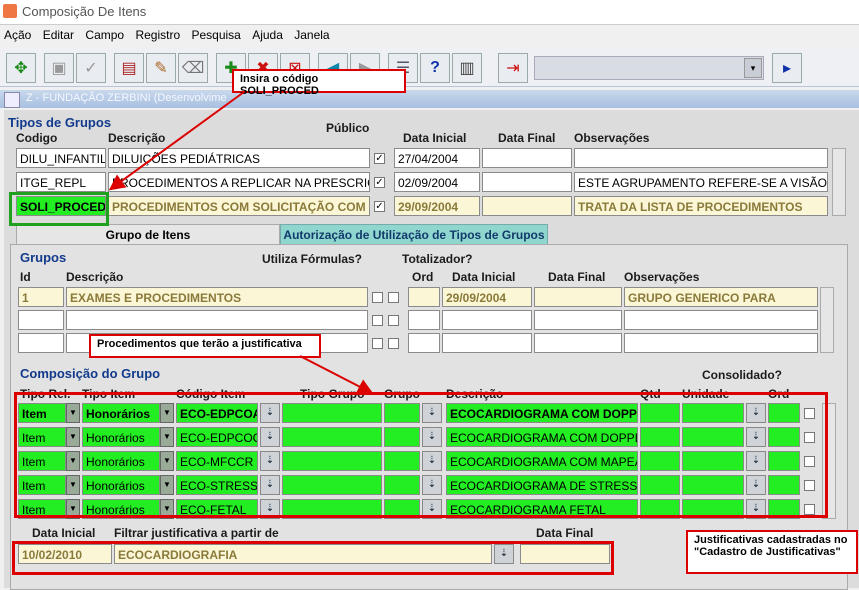 Image resolution: width=859 pixels, height=590 pixels. What do you see at coordinates (176, 141) in the screenshot?
I see `arrow-to-codigo` at bounding box center [176, 141].